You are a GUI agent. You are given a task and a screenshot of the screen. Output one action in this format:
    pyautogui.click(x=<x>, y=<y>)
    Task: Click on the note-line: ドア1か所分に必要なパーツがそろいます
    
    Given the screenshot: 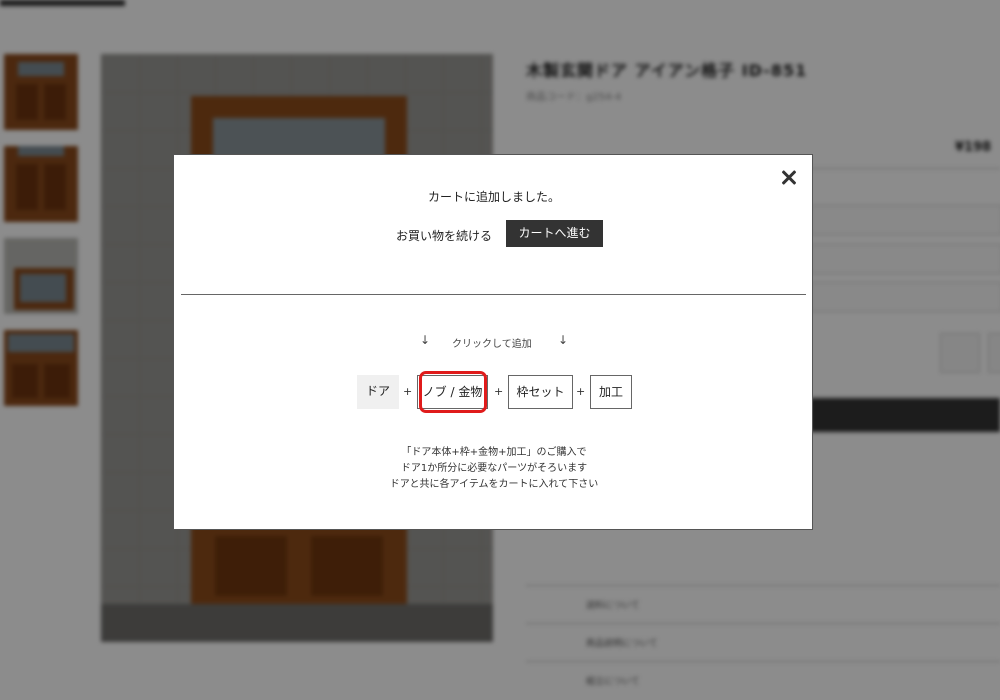 What is the action you would take?
    pyautogui.click(x=494, y=468)
    